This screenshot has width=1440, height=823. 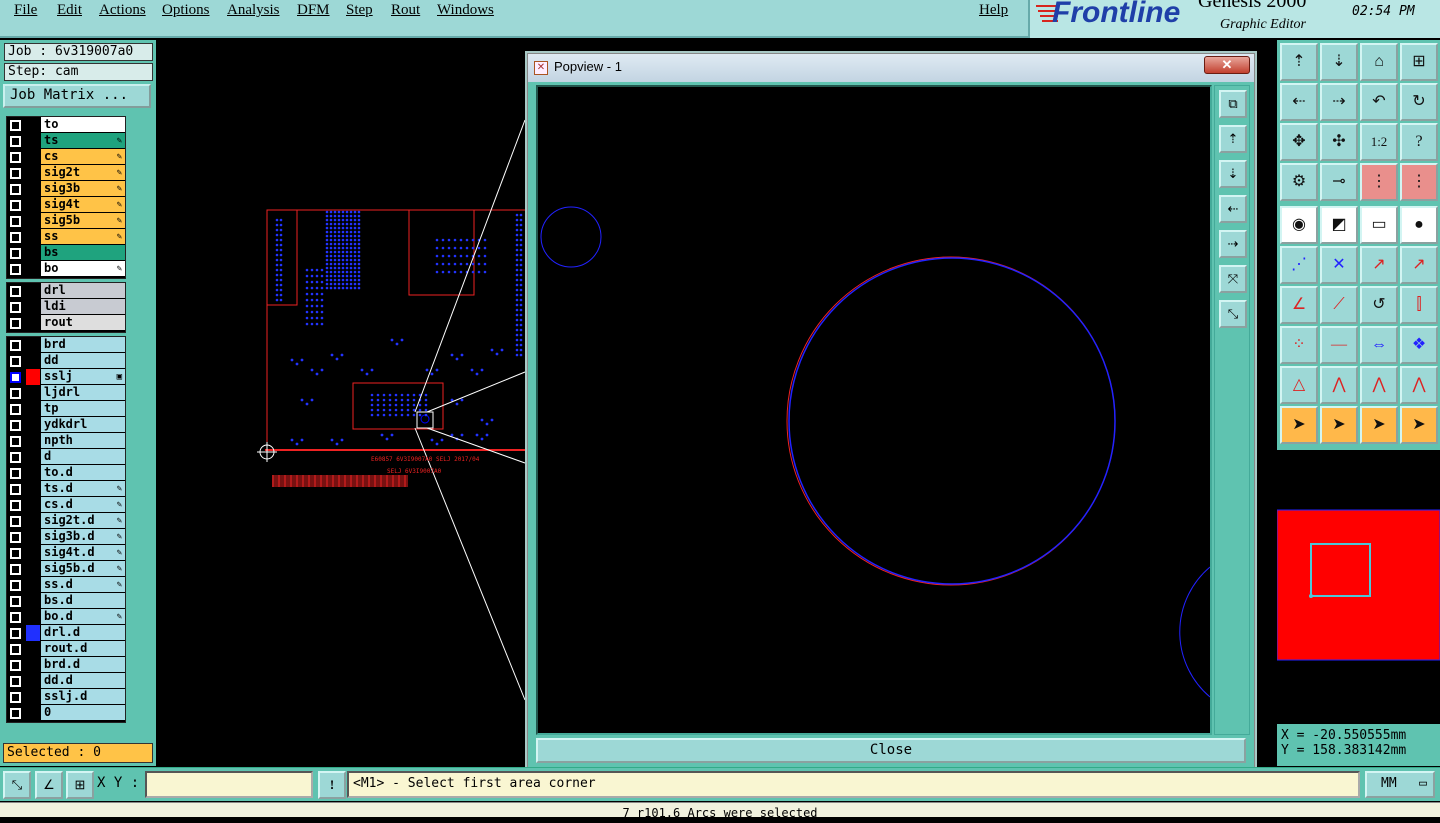 What do you see at coordinates (1339, 345) in the screenshot?
I see `line-icon: —` at bounding box center [1339, 345].